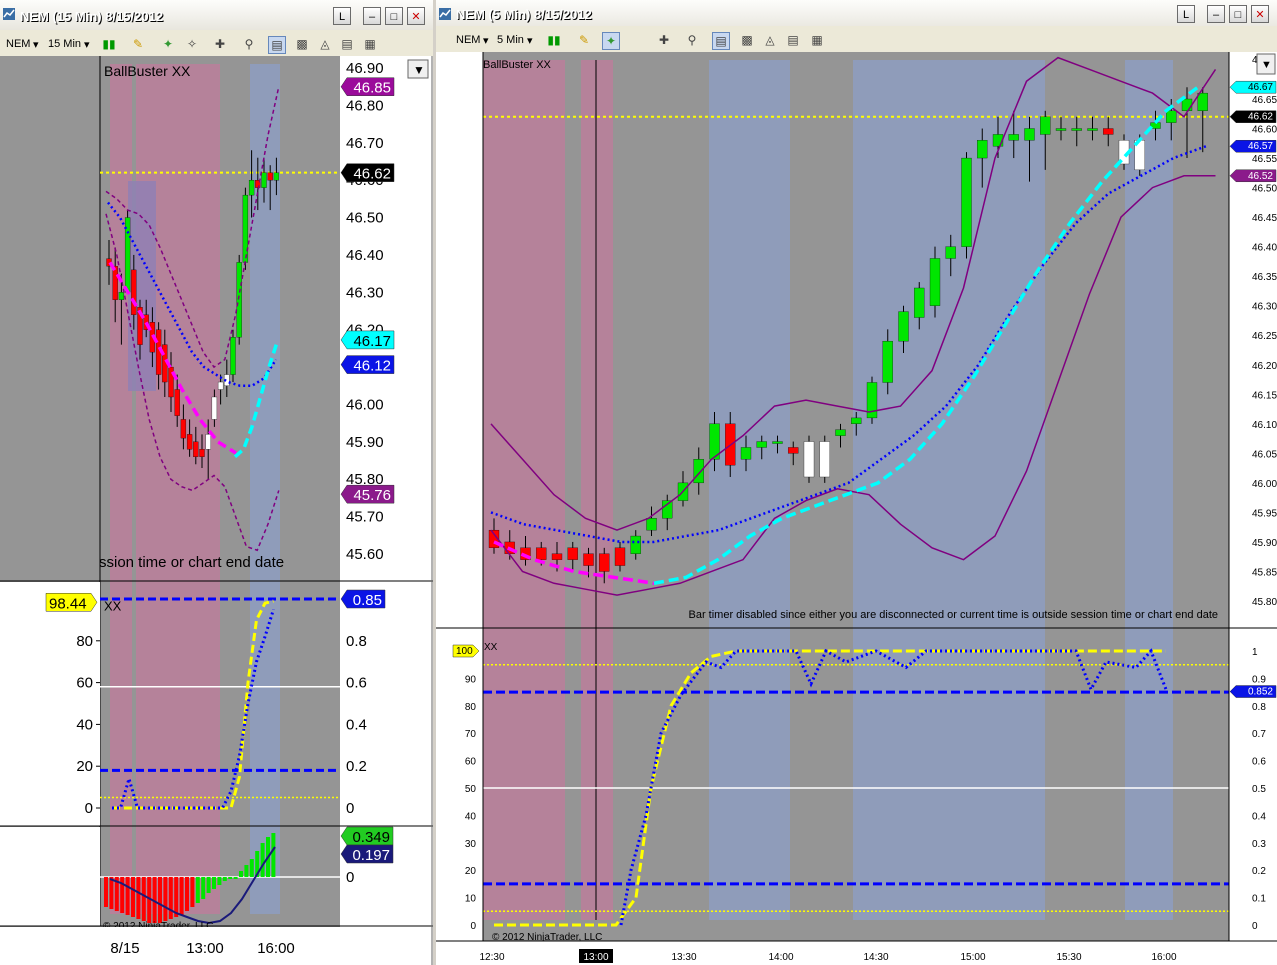 This screenshot has width=1277, height=965. I want to click on interval-selector: 15 Min, so click(64, 44).